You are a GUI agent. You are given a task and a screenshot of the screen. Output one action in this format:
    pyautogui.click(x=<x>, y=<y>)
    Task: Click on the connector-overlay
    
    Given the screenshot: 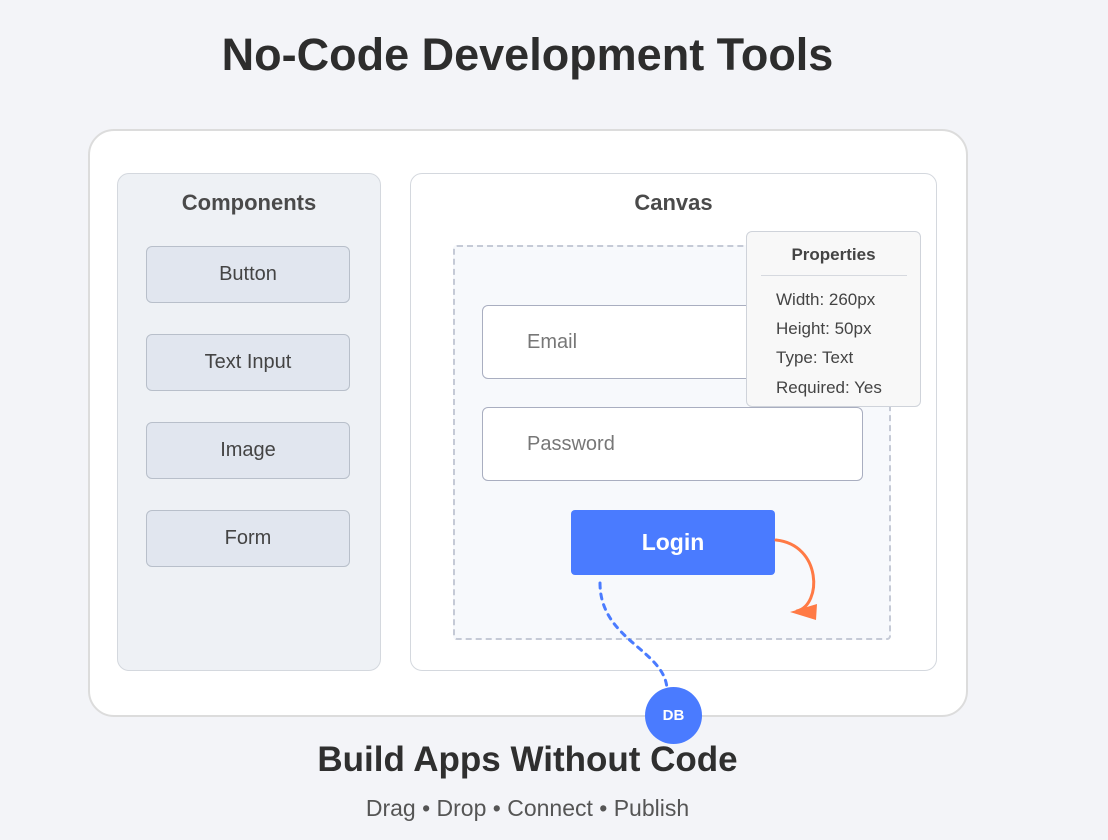 What is the action you would take?
    pyautogui.click(x=707, y=614)
    